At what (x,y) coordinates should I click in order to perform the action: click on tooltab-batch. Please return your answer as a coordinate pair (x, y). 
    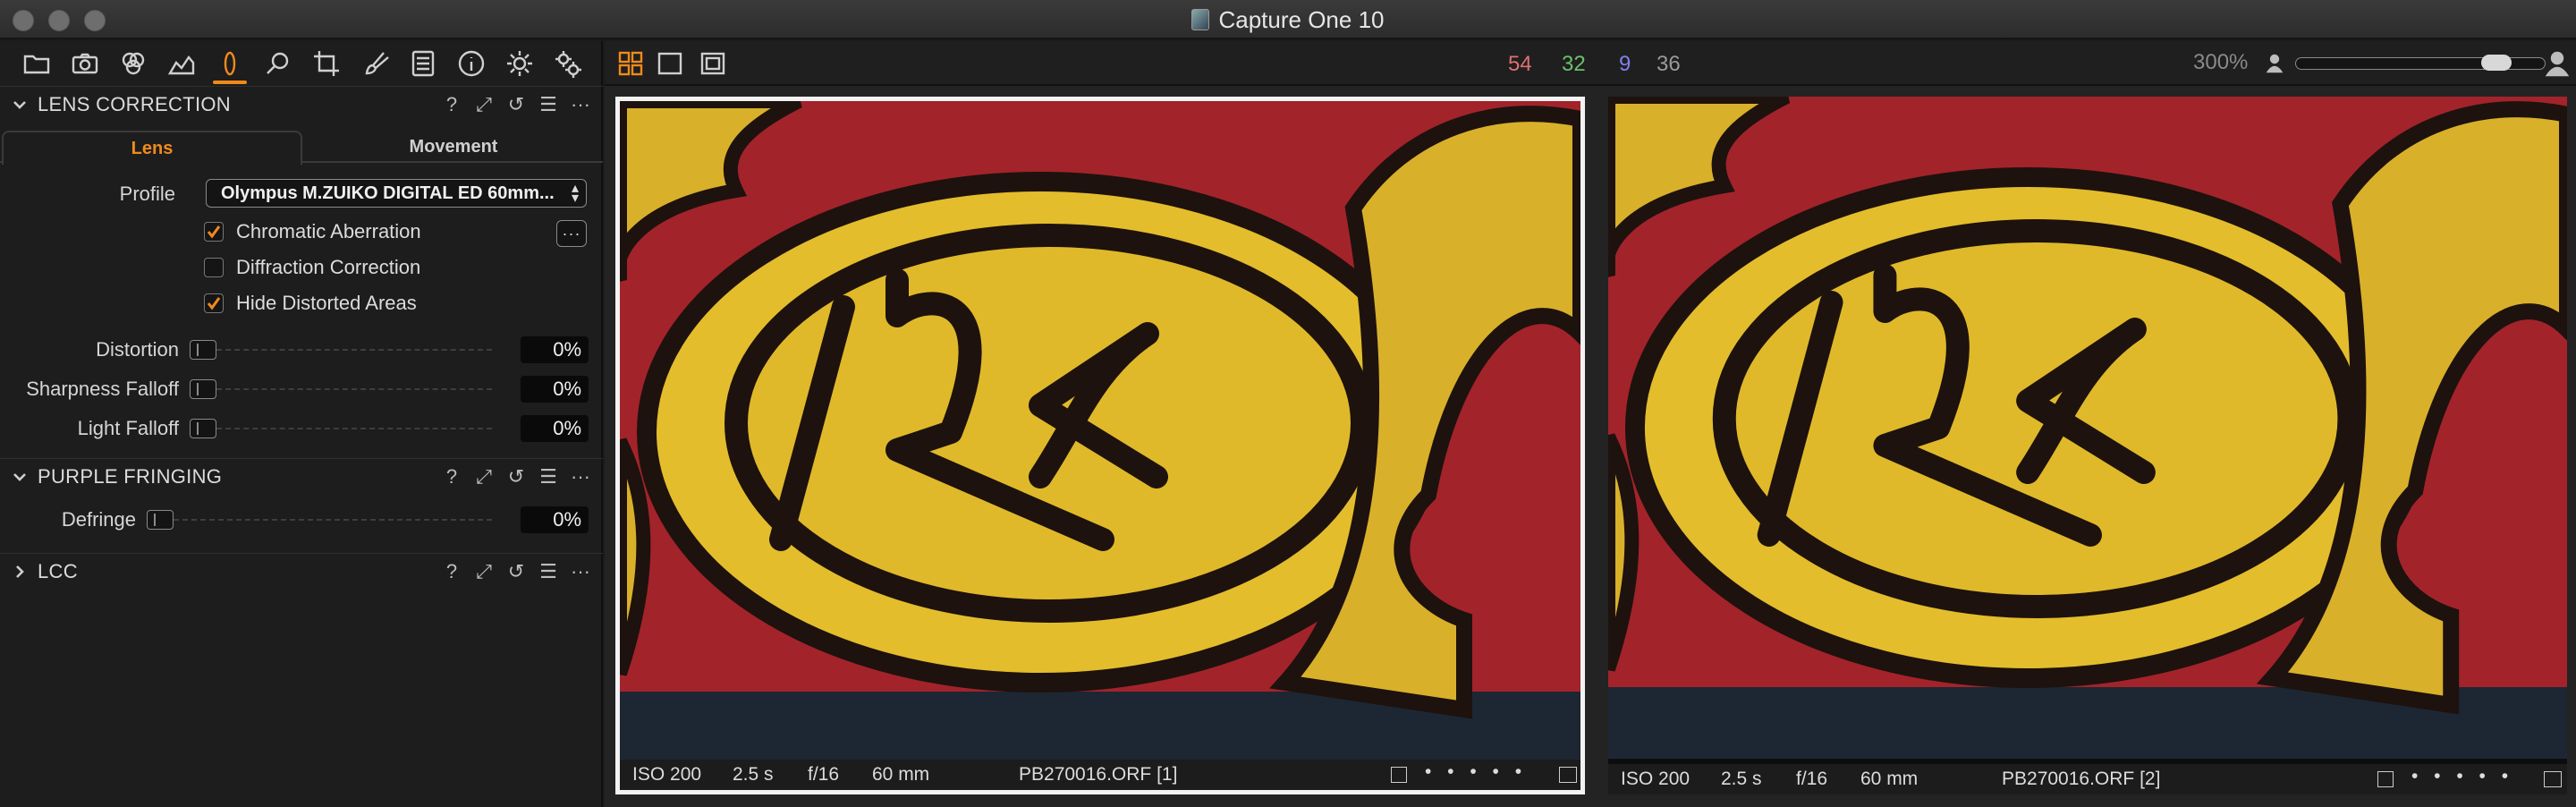
    Looking at the image, I should click on (568, 63).